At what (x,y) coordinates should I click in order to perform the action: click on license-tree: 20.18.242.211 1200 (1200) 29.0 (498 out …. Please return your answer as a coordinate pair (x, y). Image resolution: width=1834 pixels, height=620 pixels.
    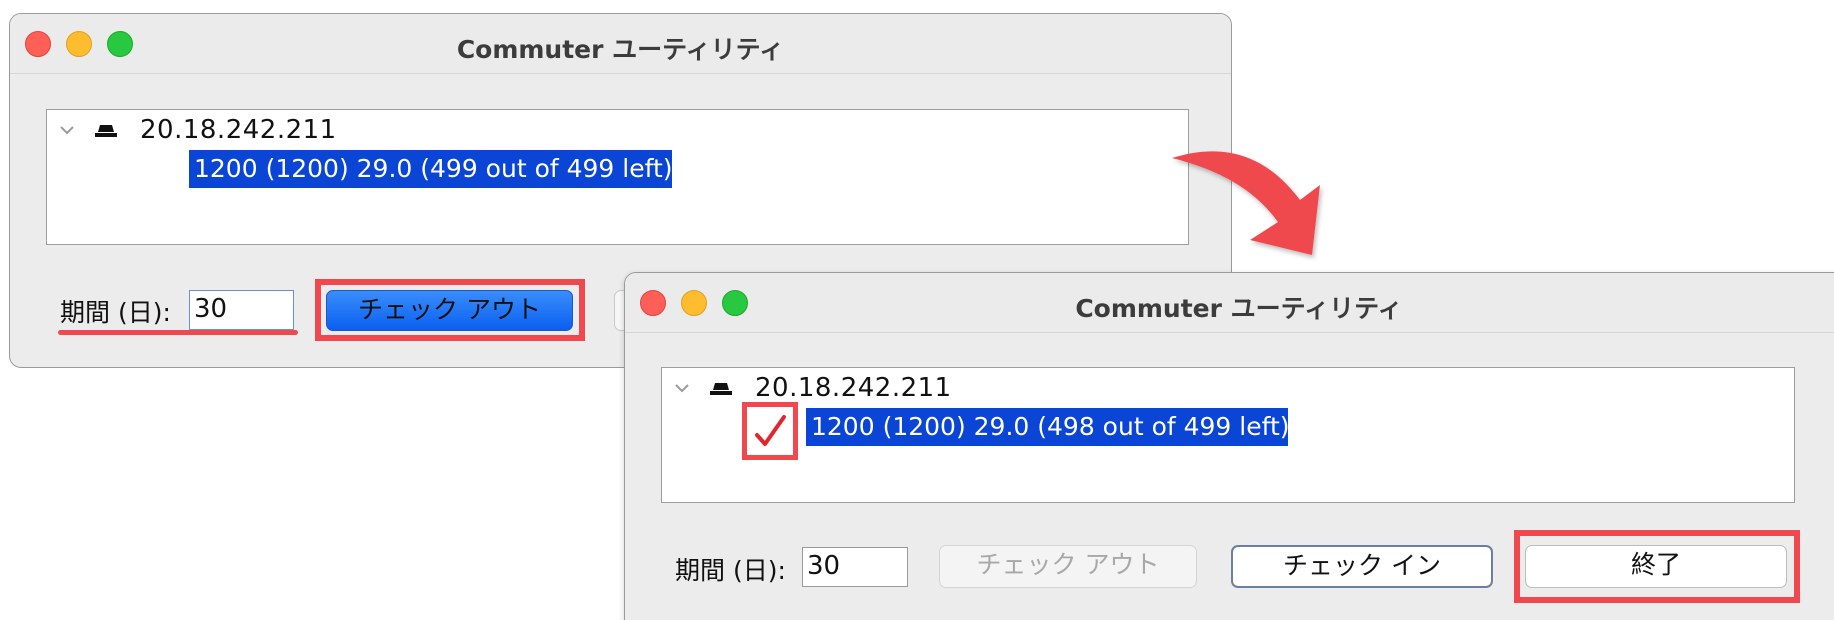
    Looking at the image, I should click on (1228, 435).